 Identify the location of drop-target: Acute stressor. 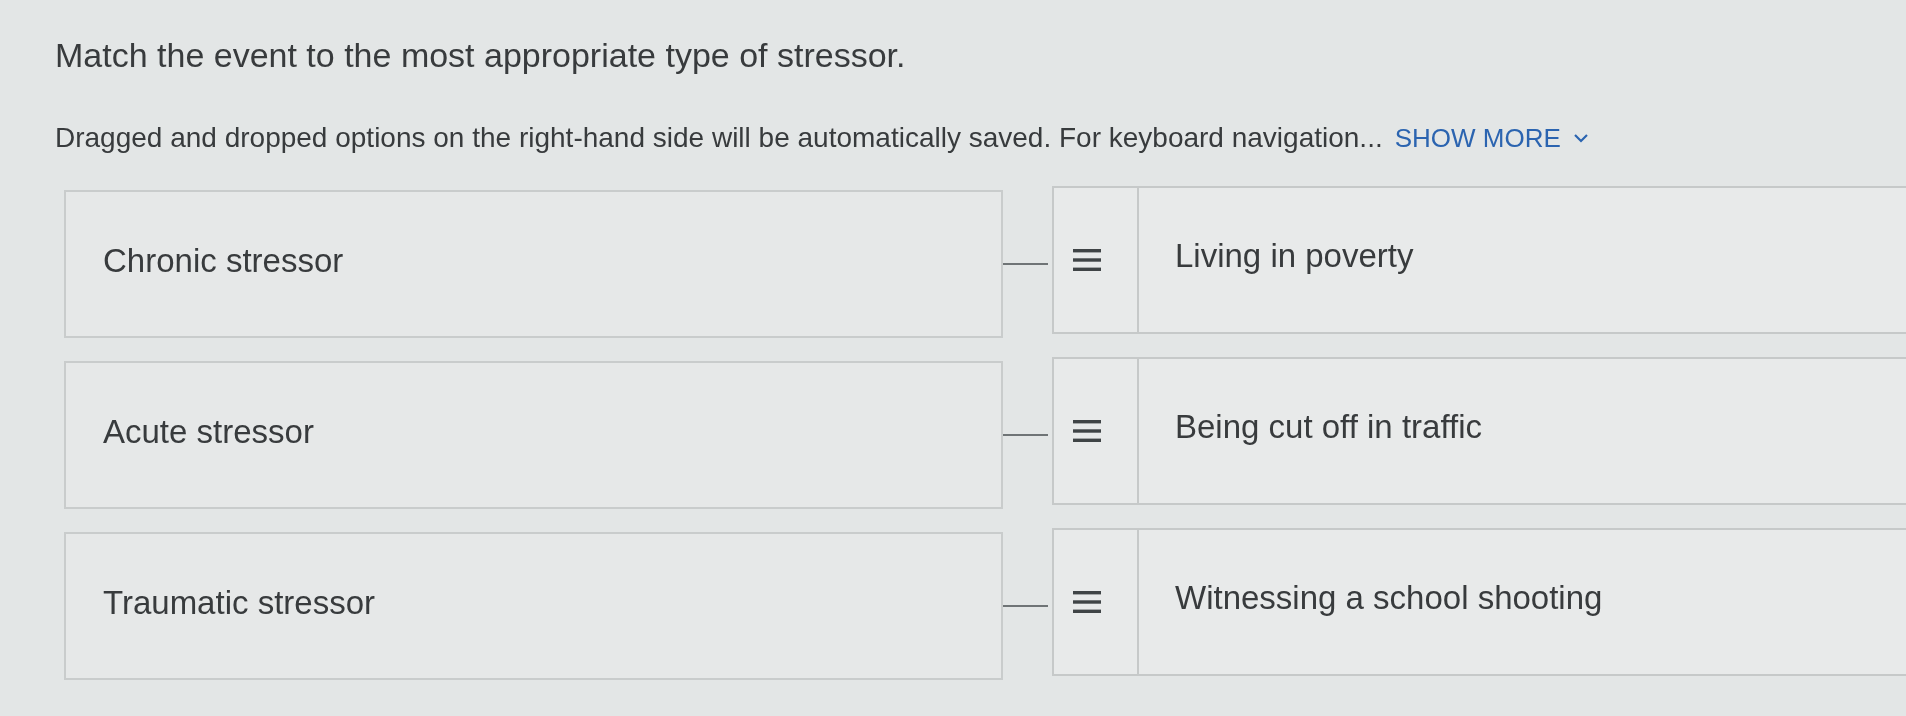
(533, 435).